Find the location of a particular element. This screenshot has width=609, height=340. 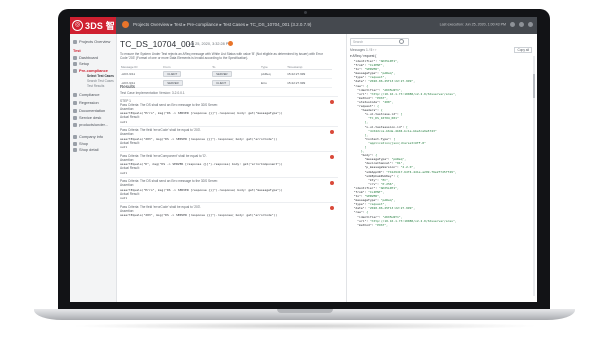

sidebar-item: Pre-compliance is located at coordinates (93, 70).